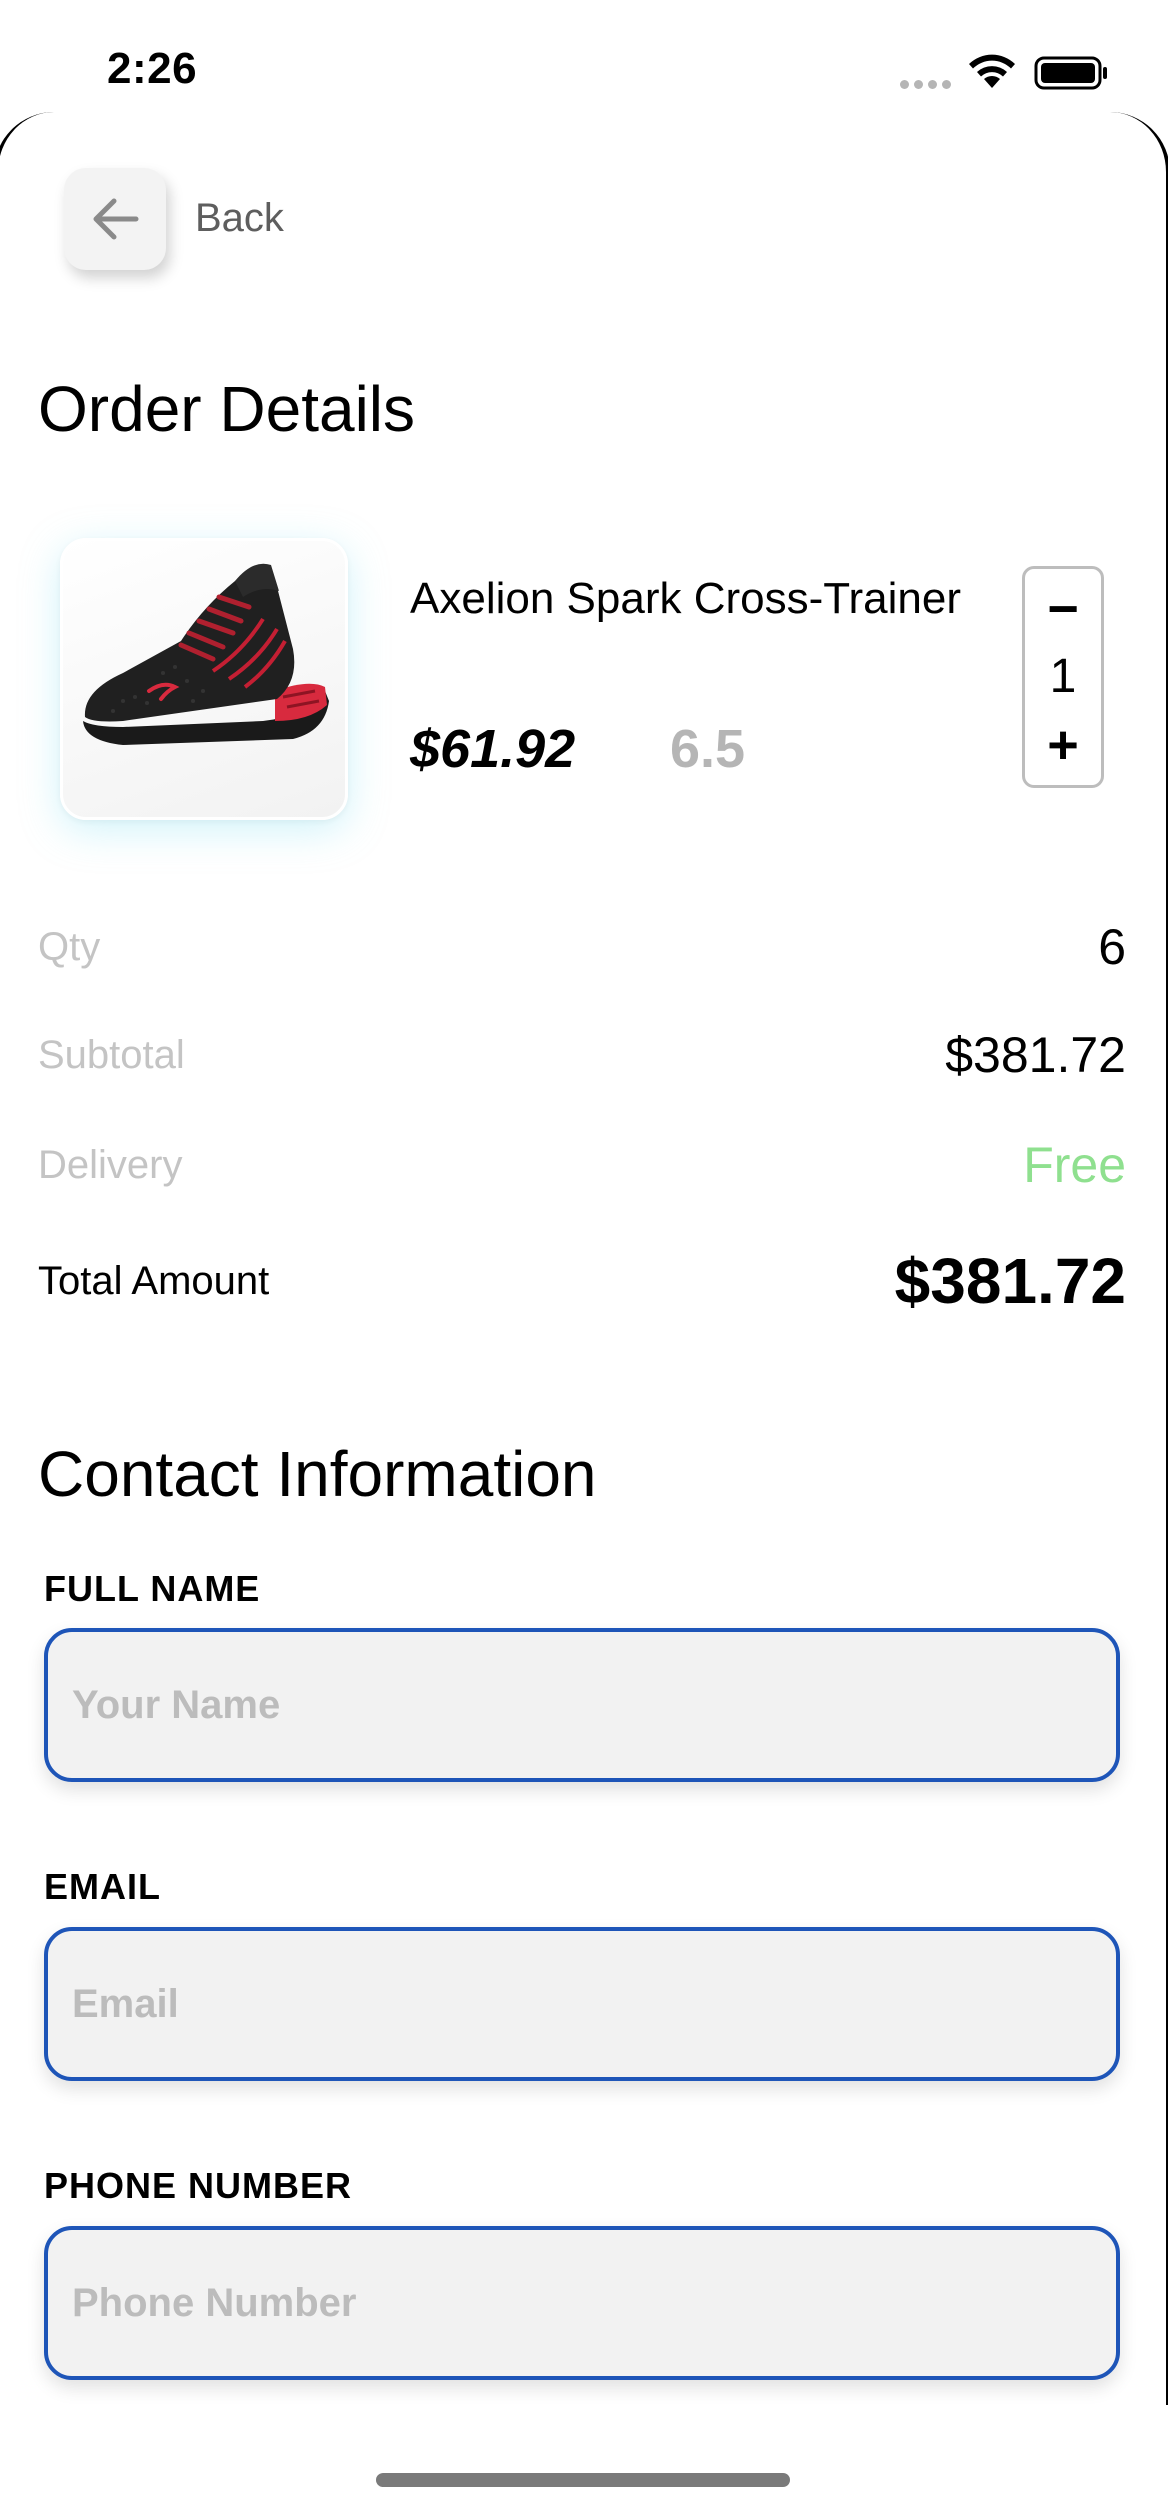 This screenshot has height=2511, width=1168. I want to click on product-image, so click(204, 679).